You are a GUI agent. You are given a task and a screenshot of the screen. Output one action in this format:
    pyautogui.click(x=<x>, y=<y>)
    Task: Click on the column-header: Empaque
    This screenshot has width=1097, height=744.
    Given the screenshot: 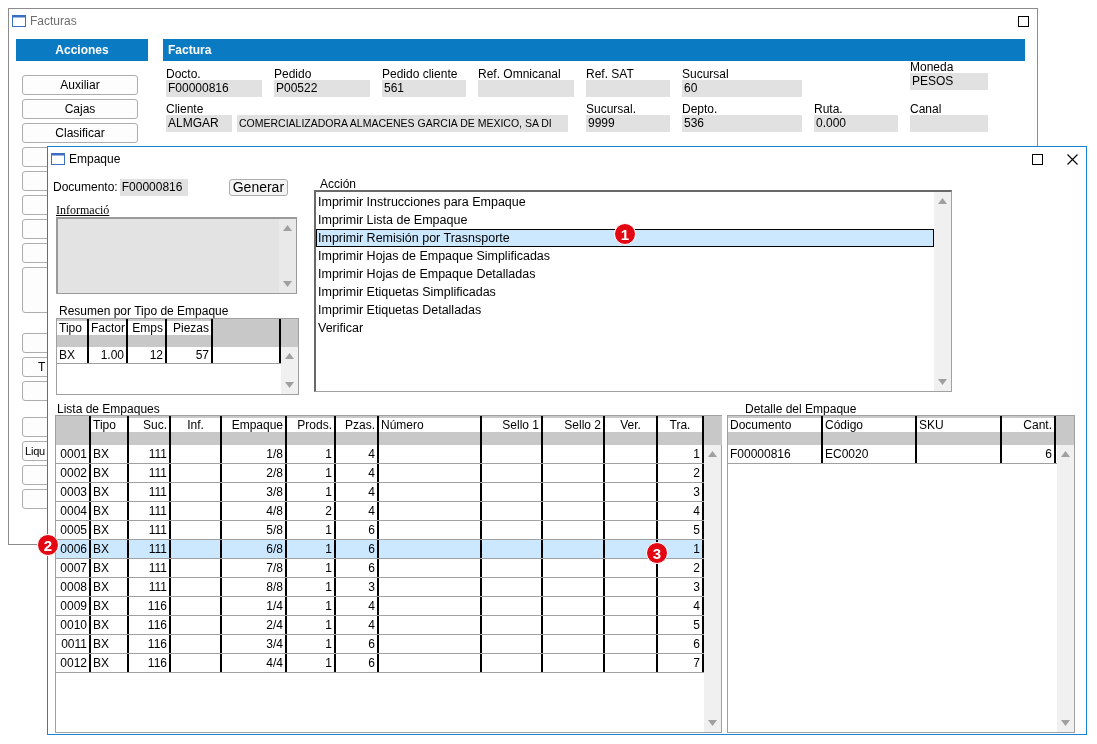 What is the action you would take?
    pyautogui.click(x=254, y=430)
    